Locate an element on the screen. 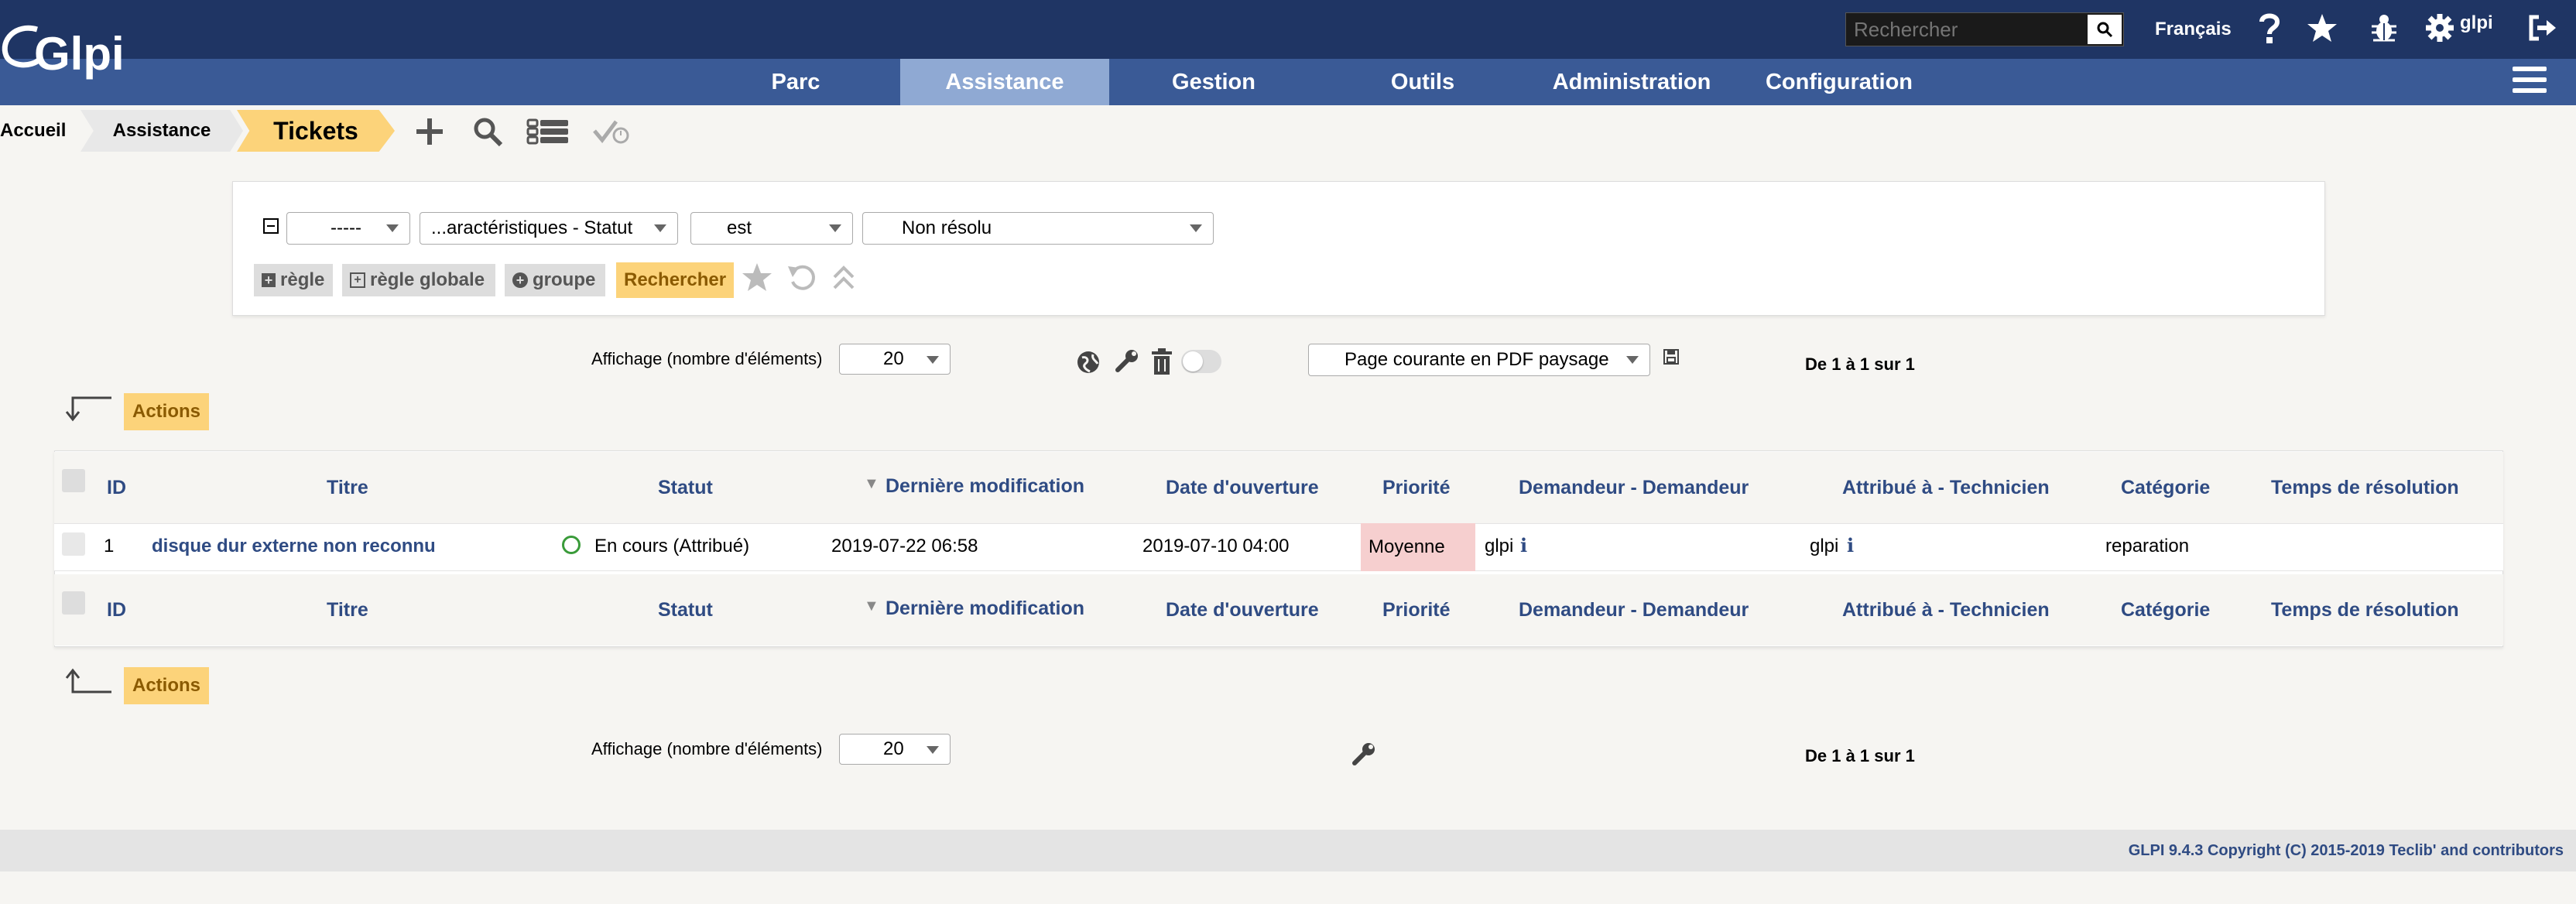 Image resolution: width=2576 pixels, height=904 pixels. mass-actions-button: Actions is located at coordinates (166, 411).